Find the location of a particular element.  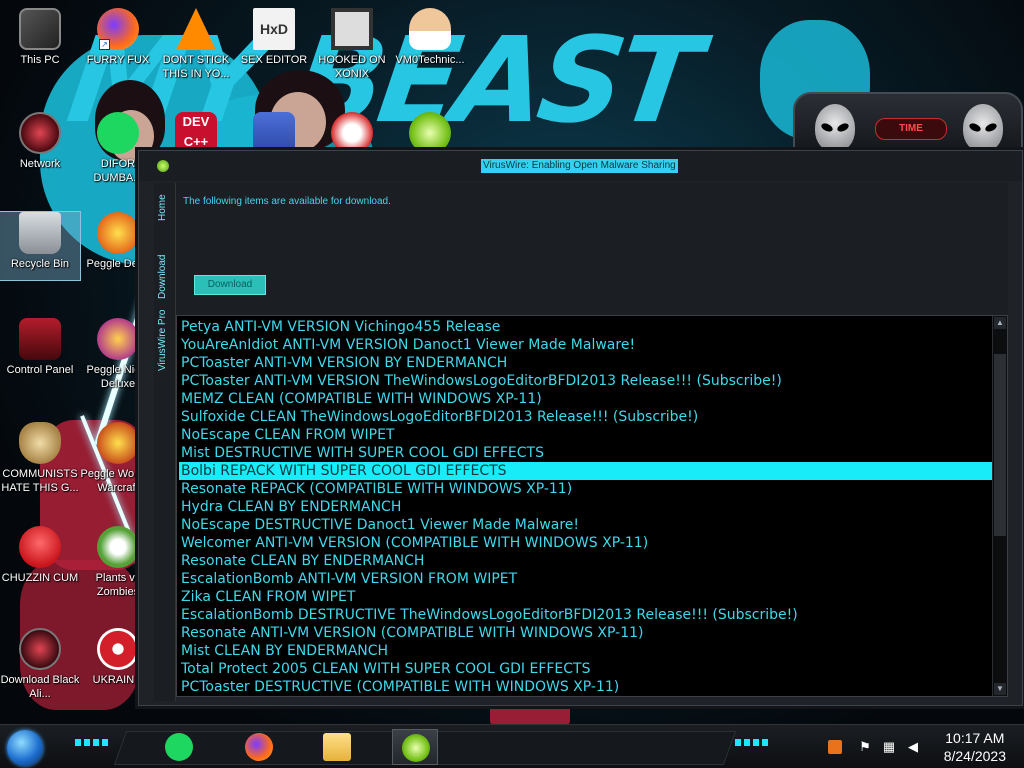

control-panel-icon is located at coordinates (40, 339).